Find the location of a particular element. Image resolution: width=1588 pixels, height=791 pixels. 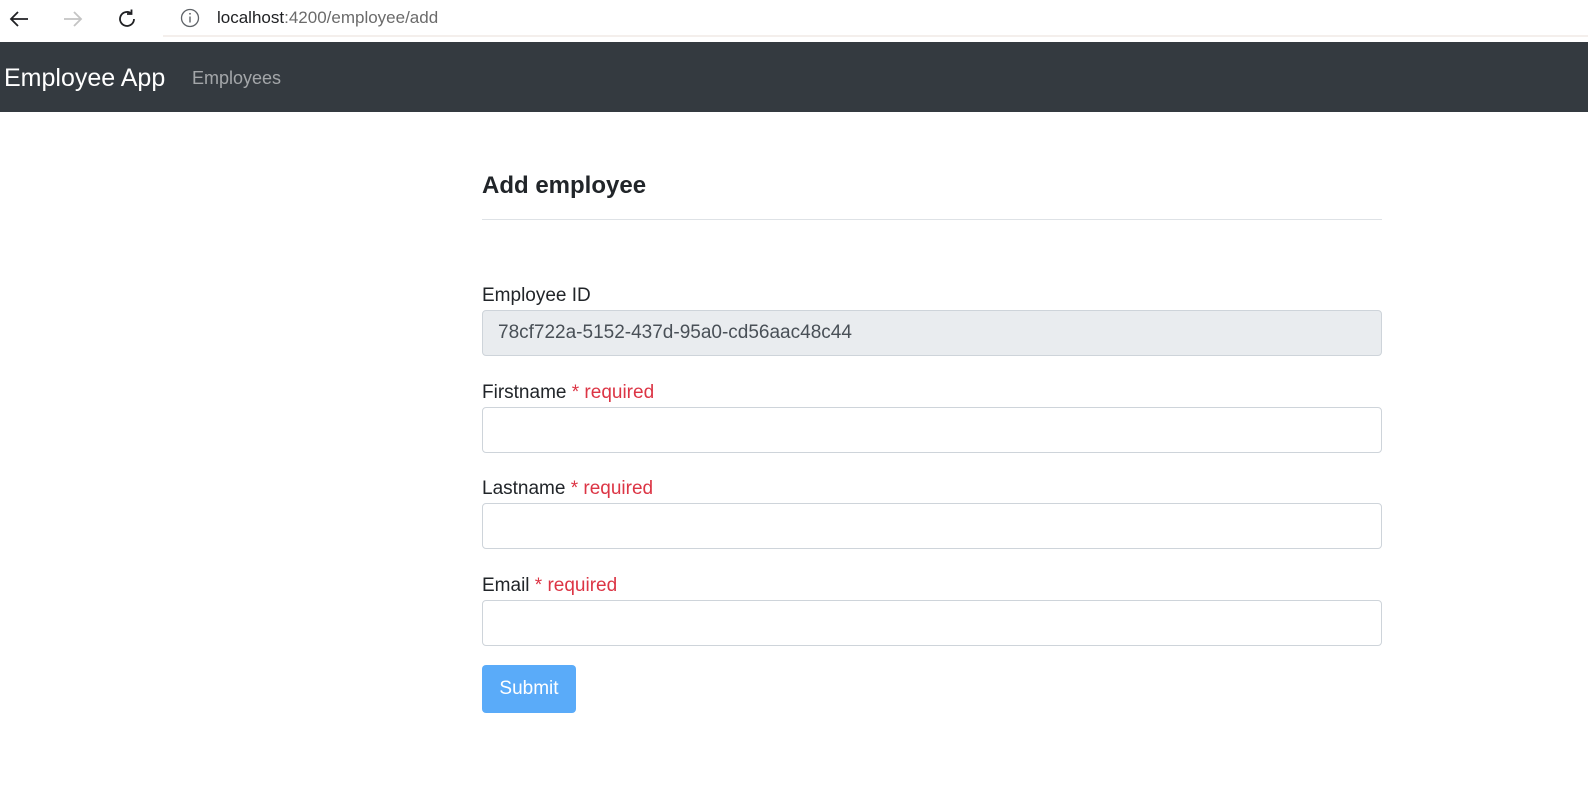

email-label: Email * required is located at coordinates (549, 586).